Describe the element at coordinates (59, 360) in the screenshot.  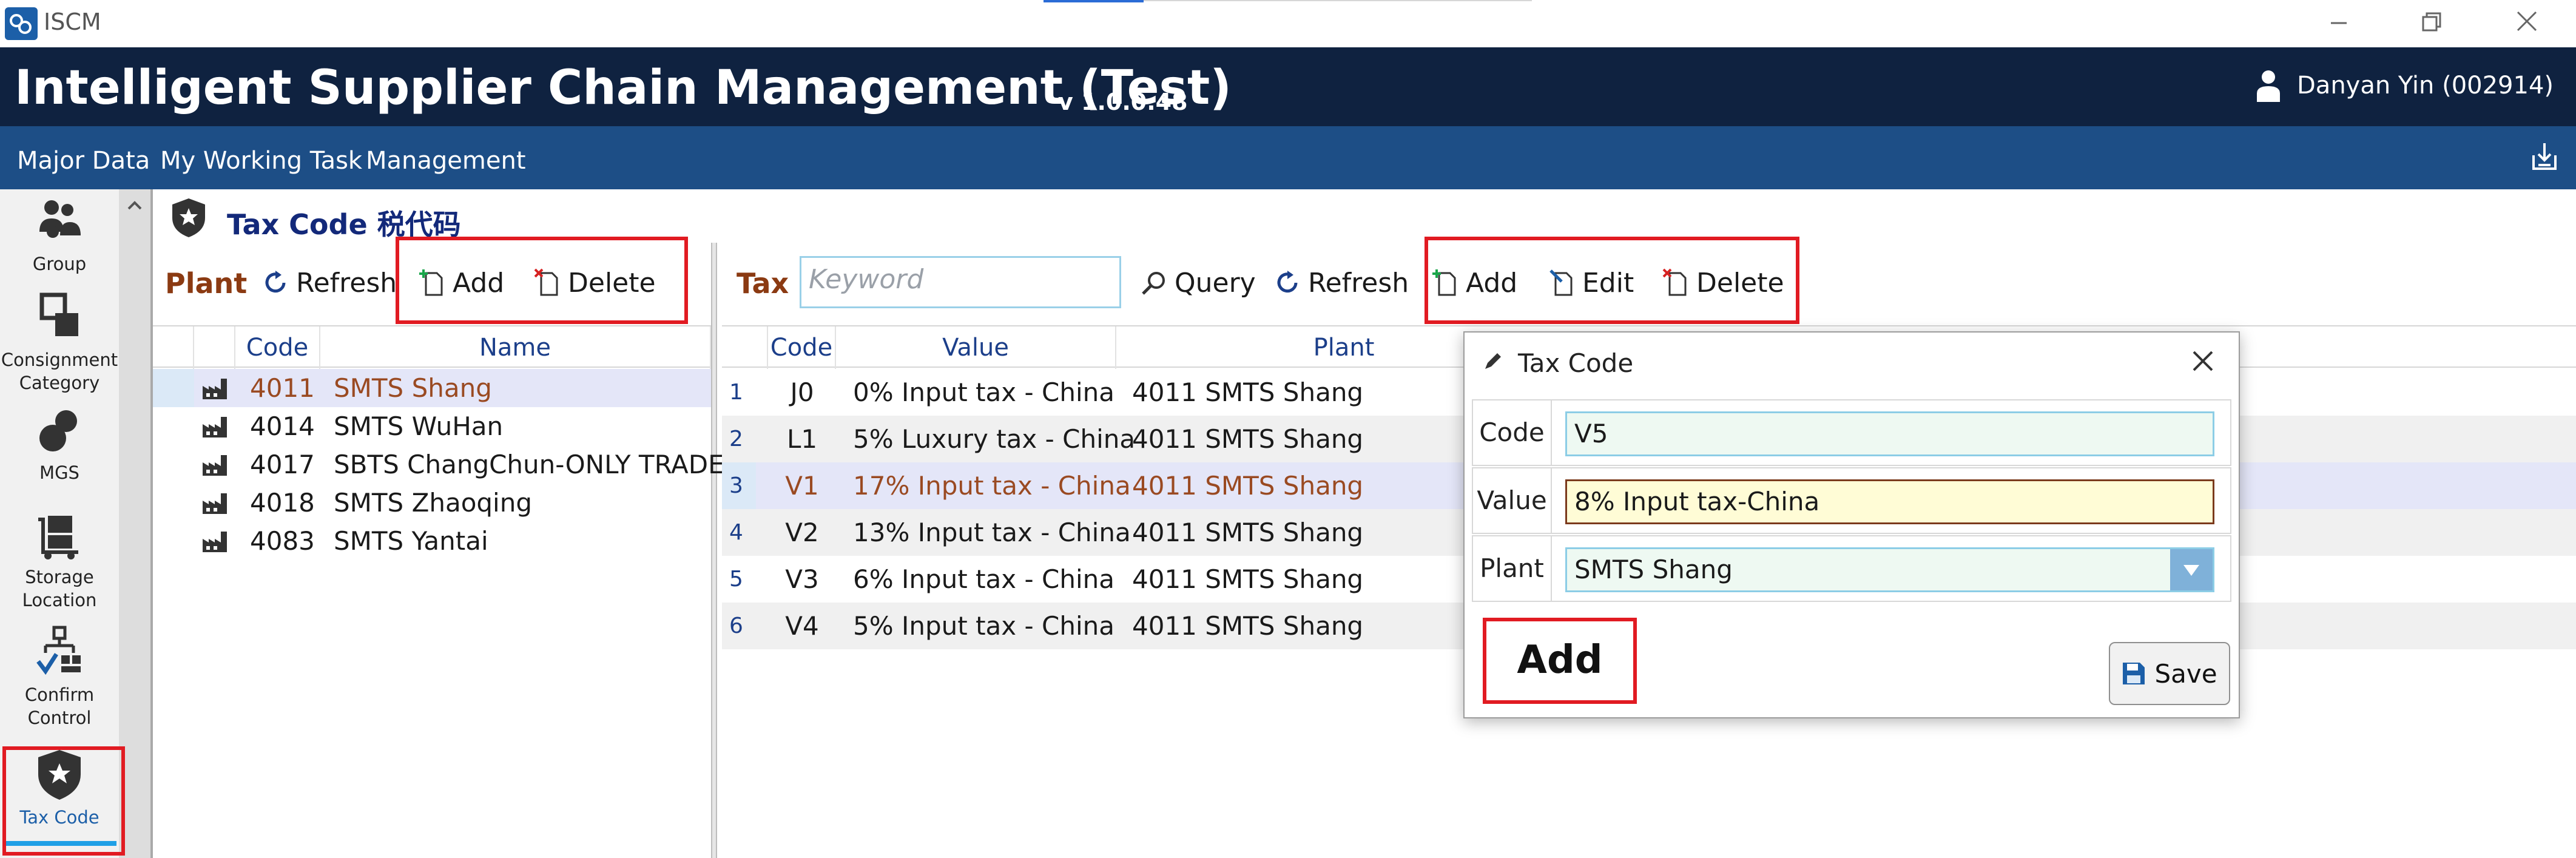
I see `nav-label-line1: Consignment` at that location.